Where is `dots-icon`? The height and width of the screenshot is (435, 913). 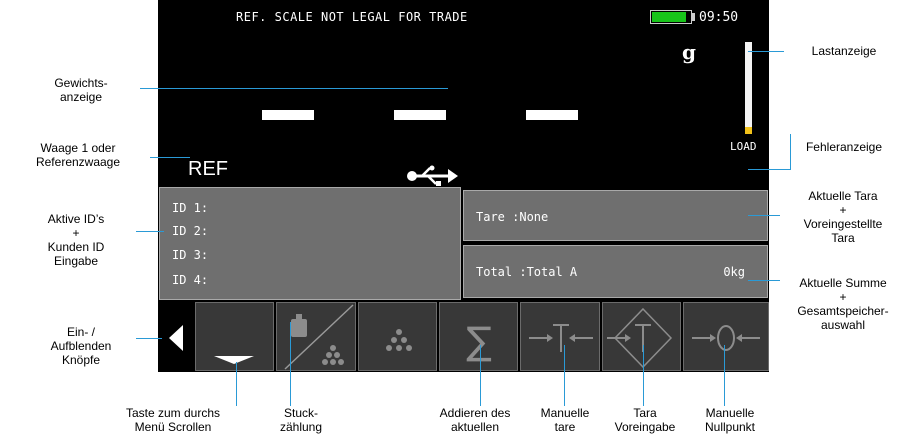 dots-icon is located at coordinates (399, 340).